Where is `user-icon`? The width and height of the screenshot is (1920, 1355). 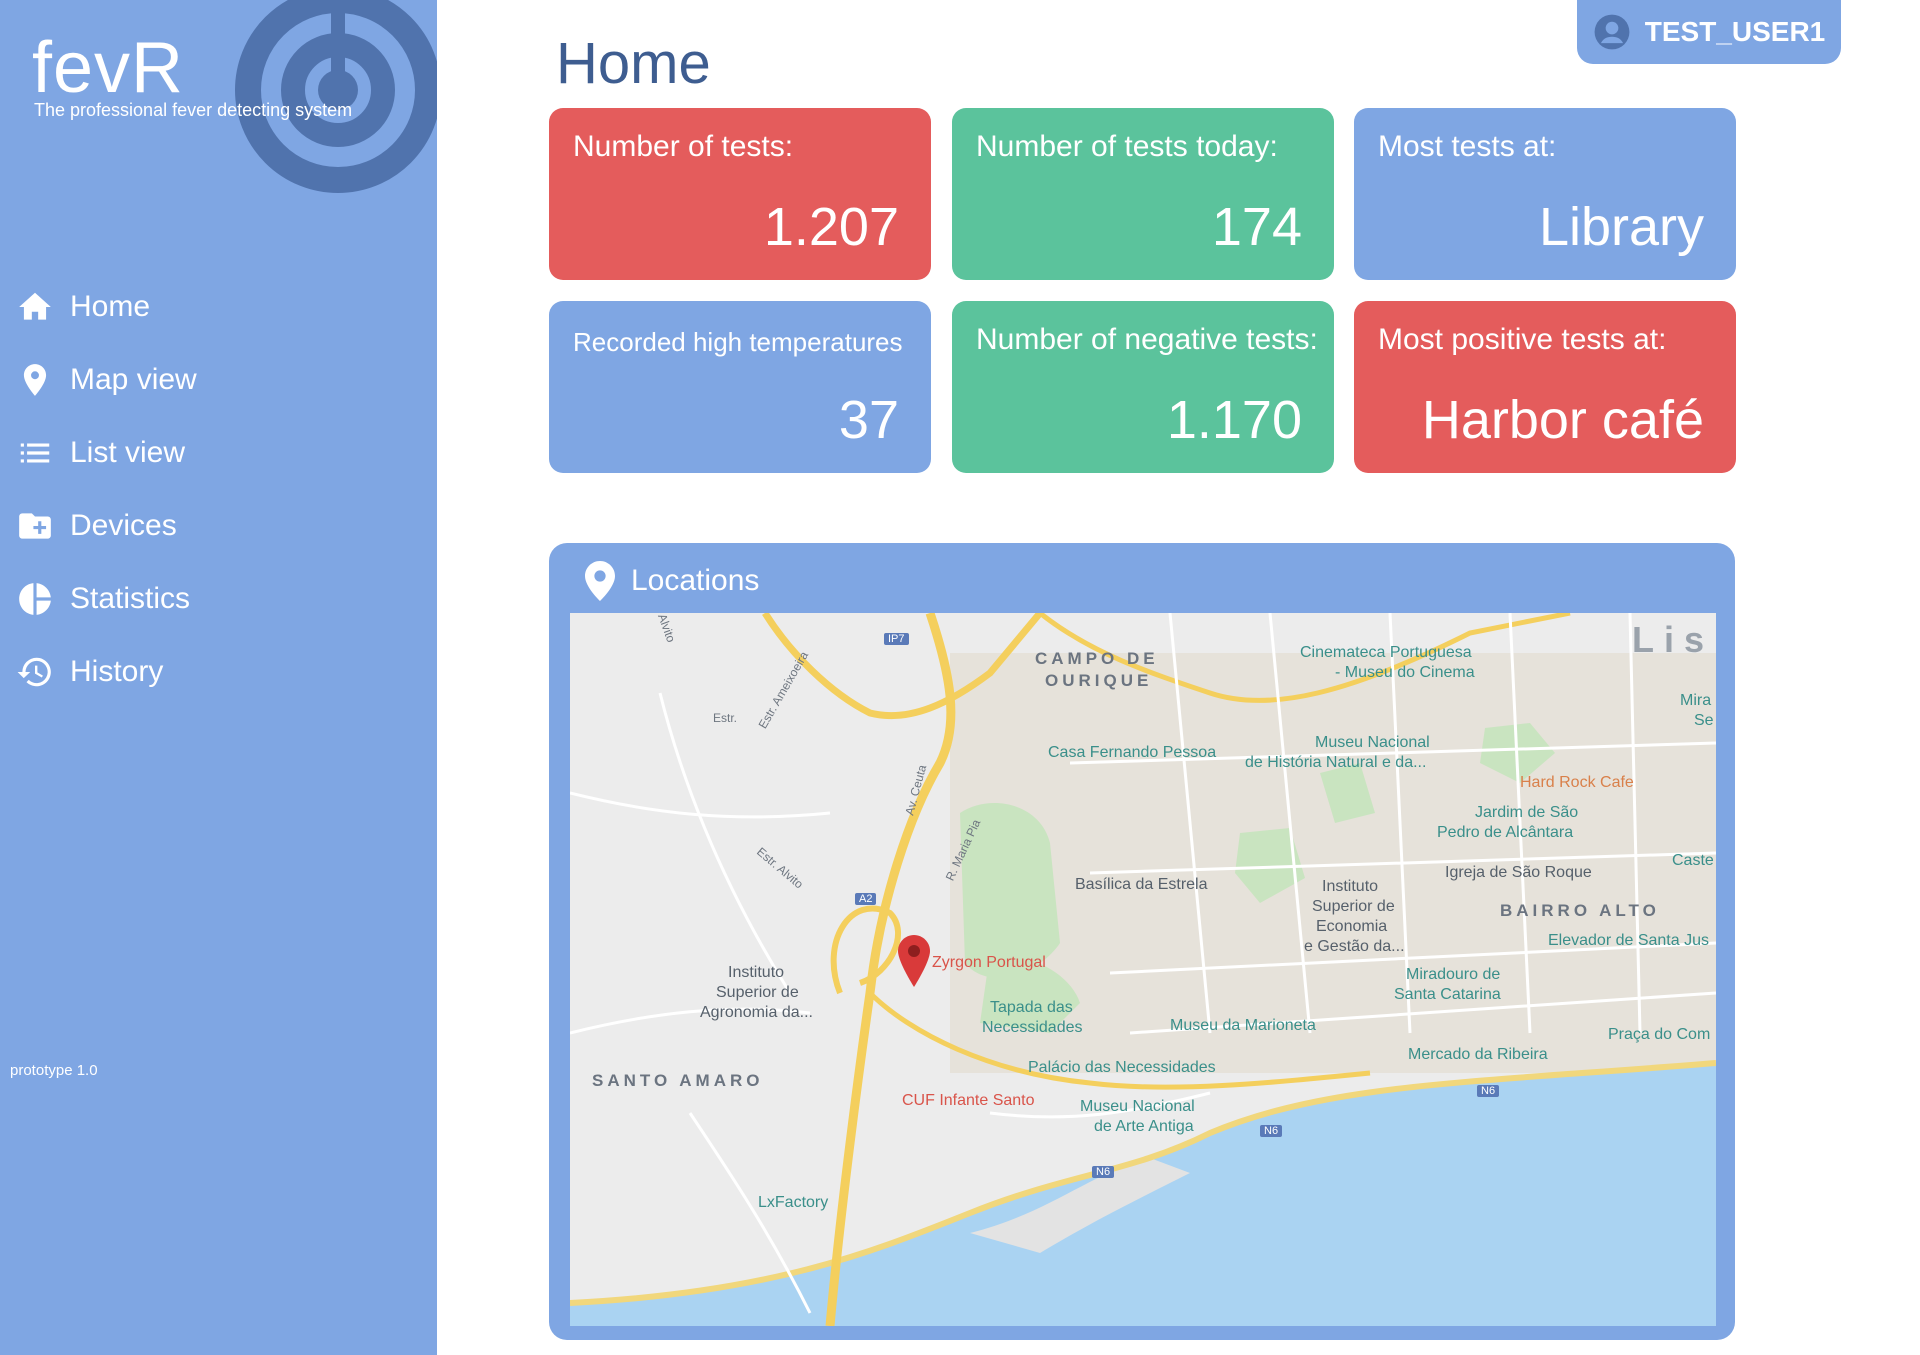 user-icon is located at coordinates (1612, 32).